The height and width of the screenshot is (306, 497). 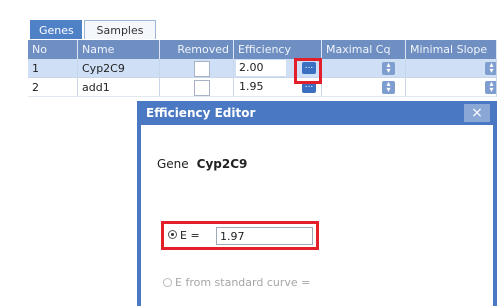 What do you see at coordinates (243, 282) in the screenshot?
I see `std-curve-label: E from standard curve =` at bounding box center [243, 282].